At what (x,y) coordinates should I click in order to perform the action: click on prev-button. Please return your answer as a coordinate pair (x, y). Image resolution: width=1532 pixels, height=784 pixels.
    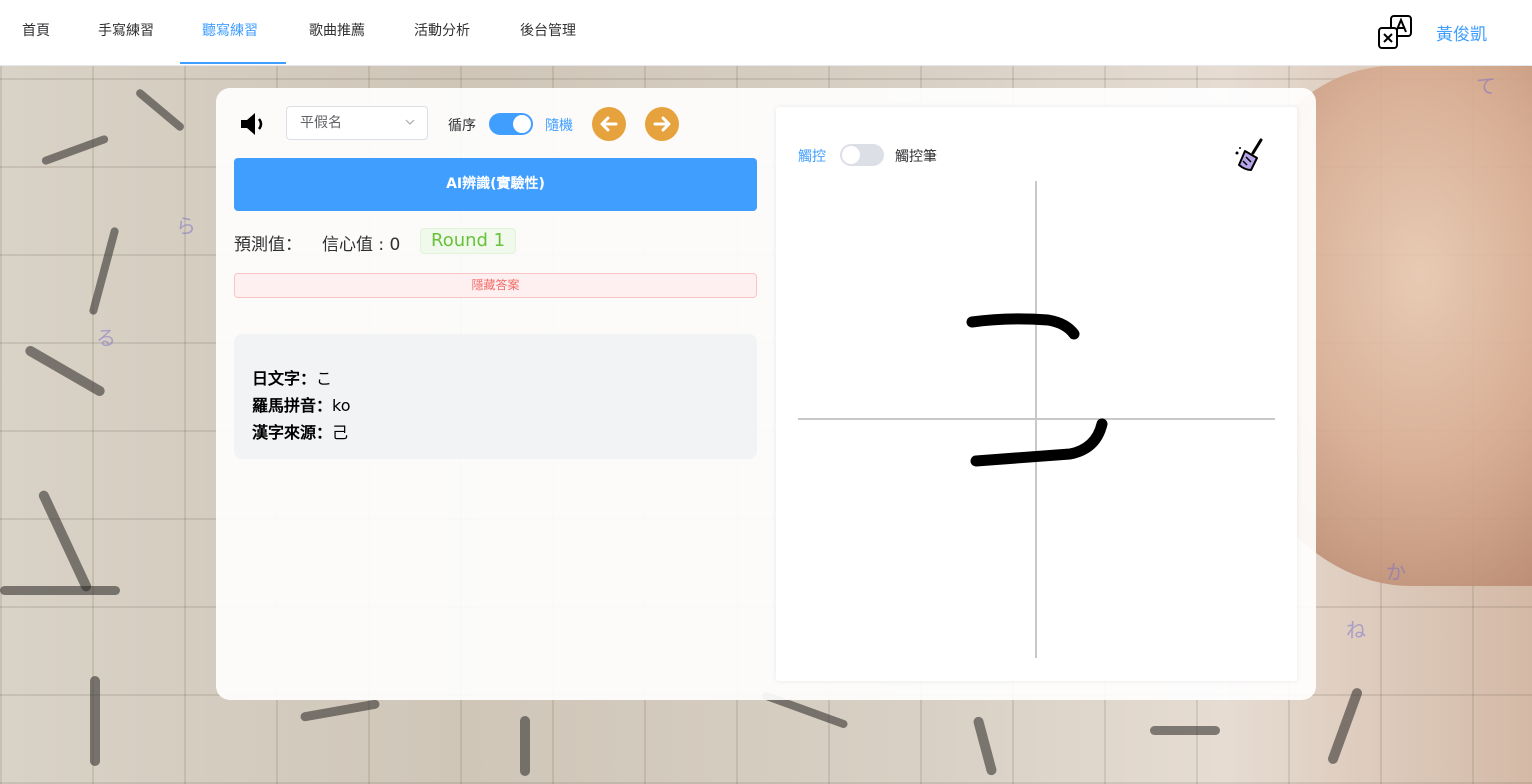
    Looking at the image, I should click on (609, 124).